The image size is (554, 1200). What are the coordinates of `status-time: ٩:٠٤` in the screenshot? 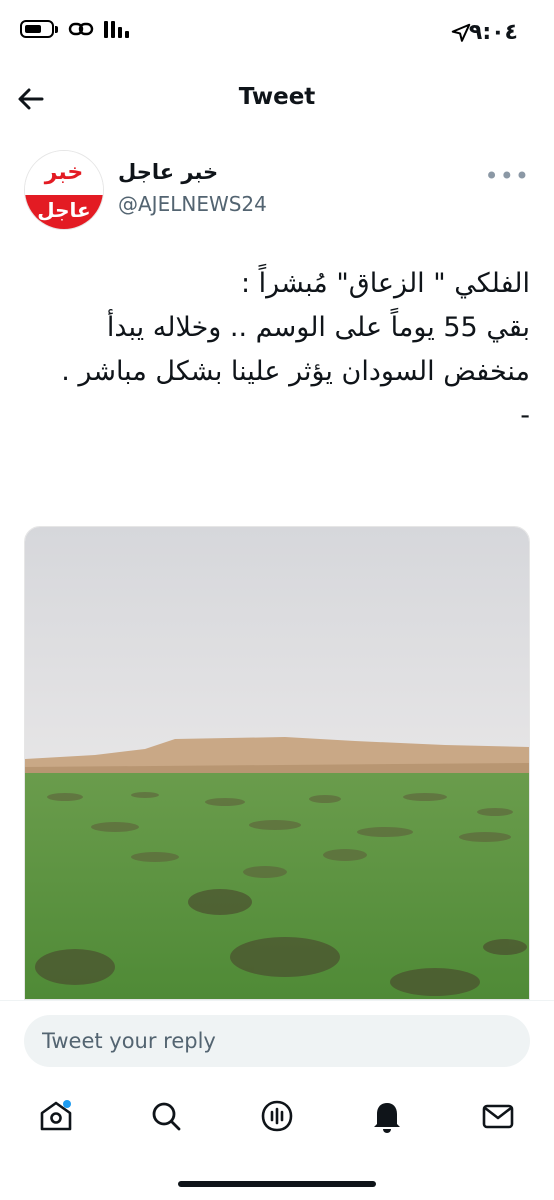 It's located at (493, 32).